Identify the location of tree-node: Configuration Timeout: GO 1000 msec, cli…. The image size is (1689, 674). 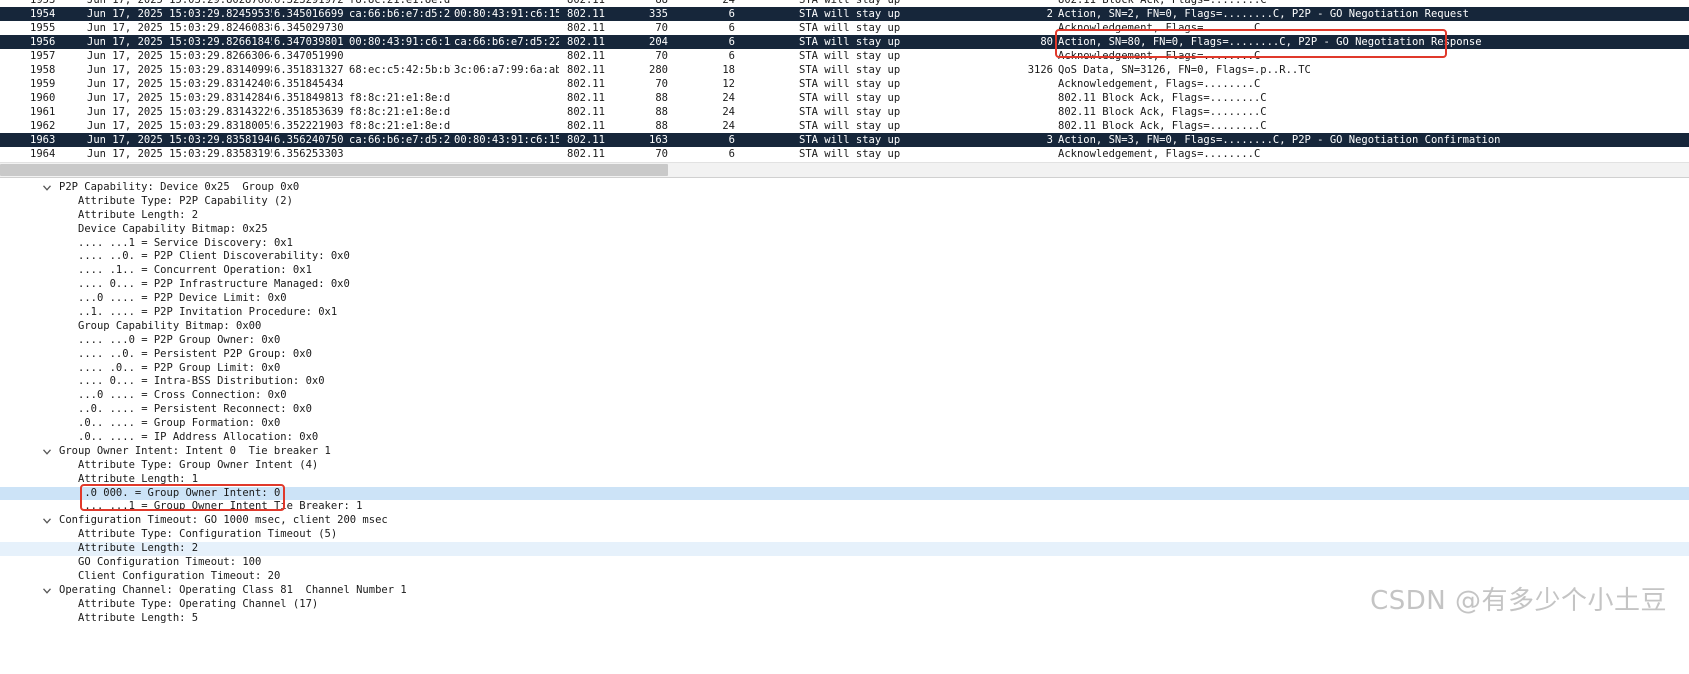
(844, 521).